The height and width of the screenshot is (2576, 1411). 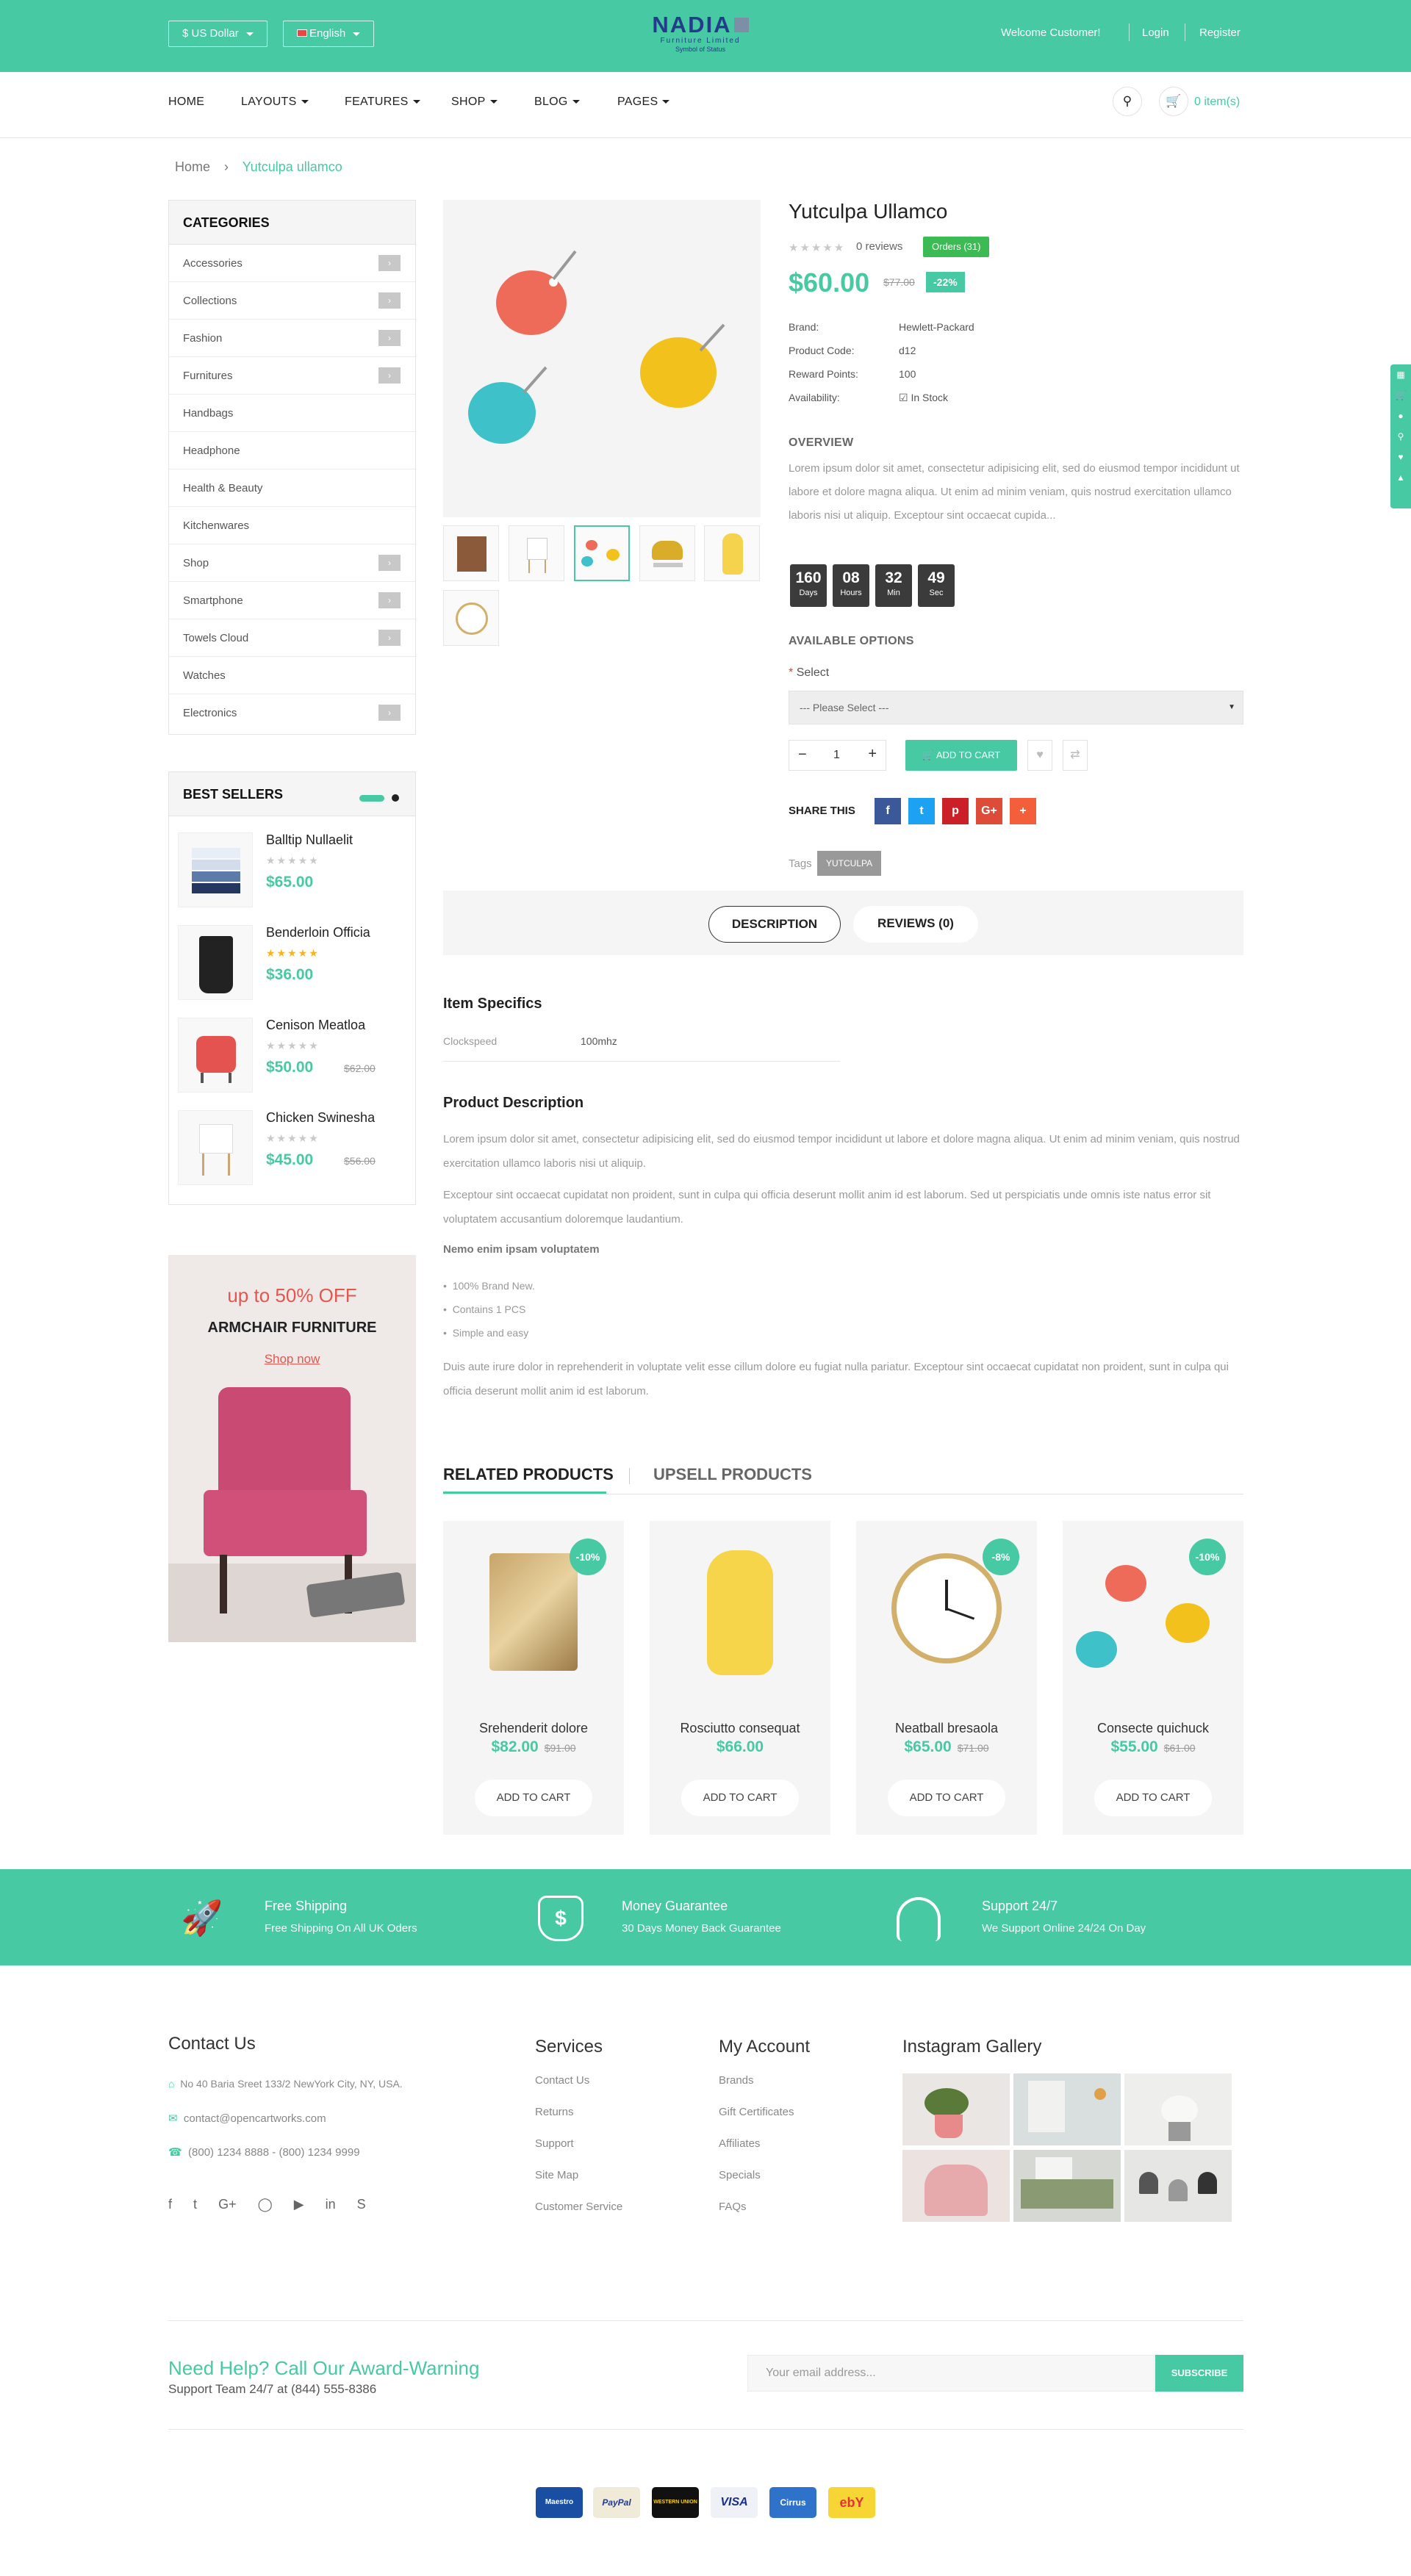 What do you see at coordinates (836, 755) in the screenshot?
I see `quantity-input: 1` at bounding box center [836, 755].